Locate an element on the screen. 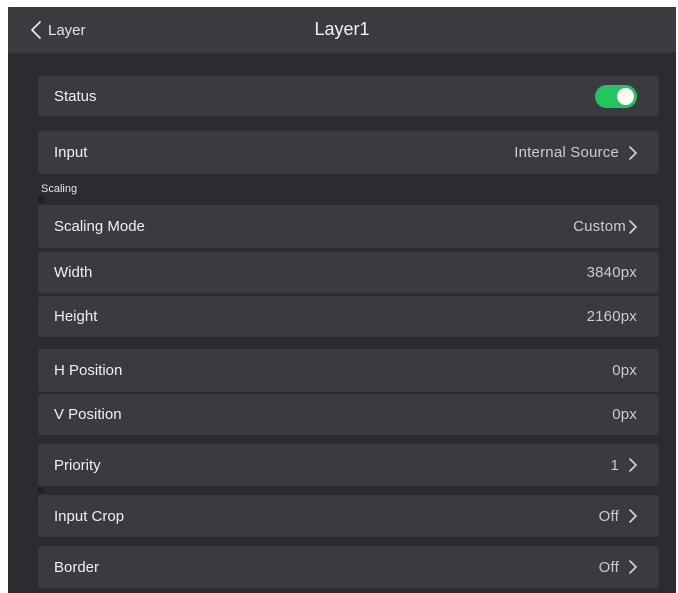  border-label: Border is located at coordinates (77, 567).